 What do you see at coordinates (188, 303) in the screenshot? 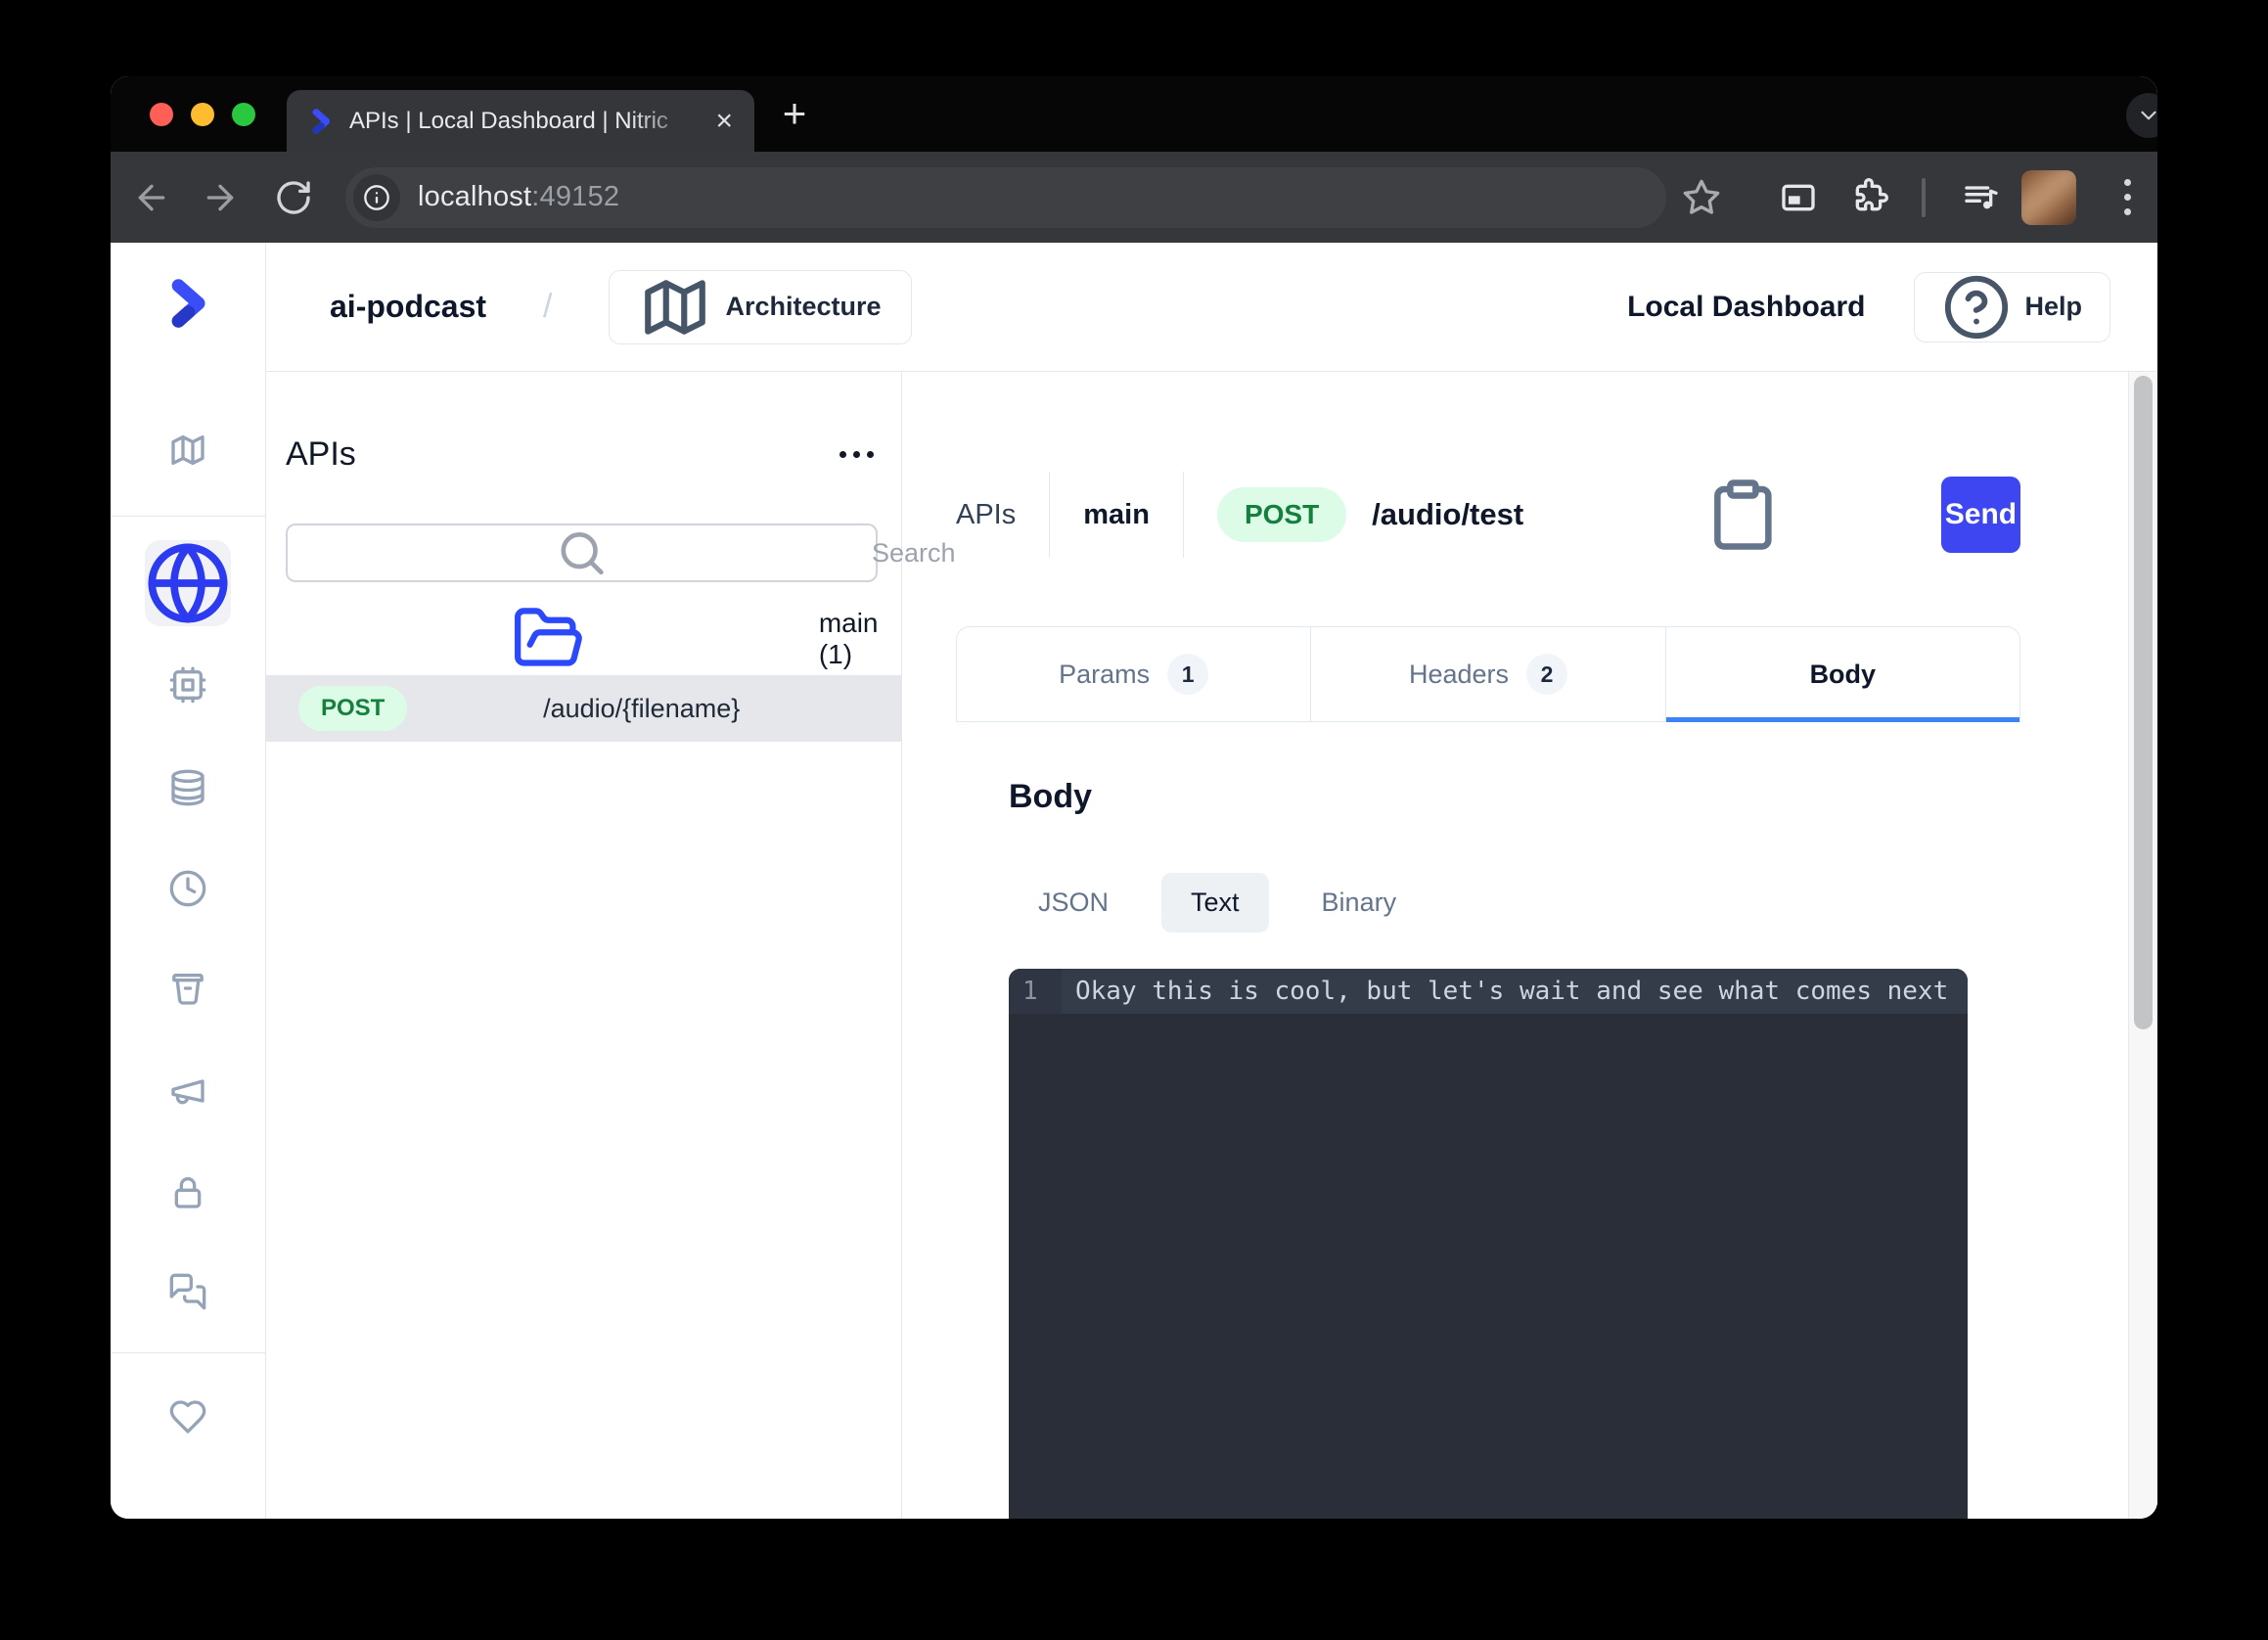
I see `nitric-logo` at bounding box center [188, 303].